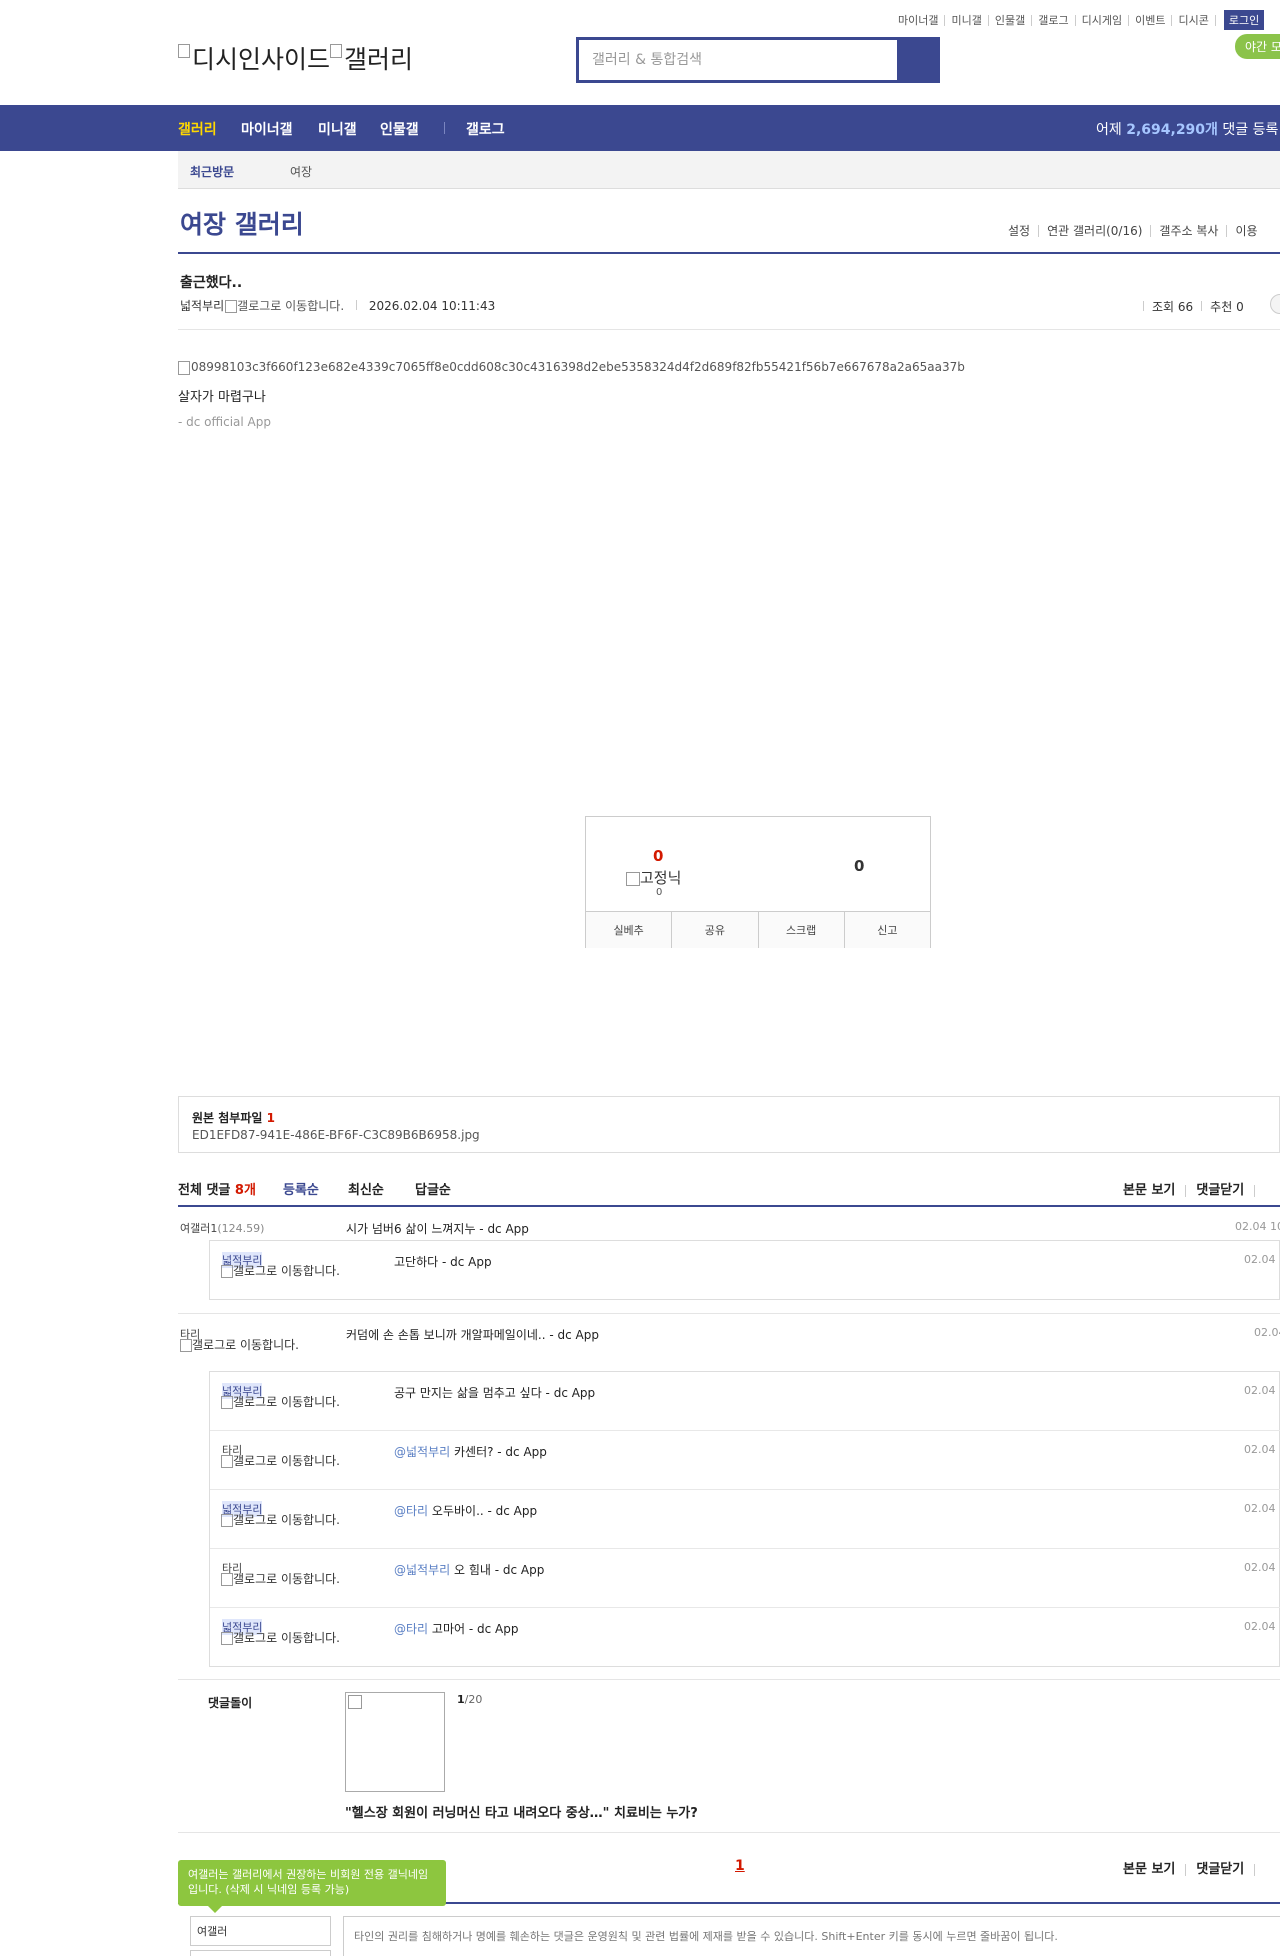 This screenshot has height=1956, width=1280. I want to click on page-title: 여장 갤러리, so click(242, 223).